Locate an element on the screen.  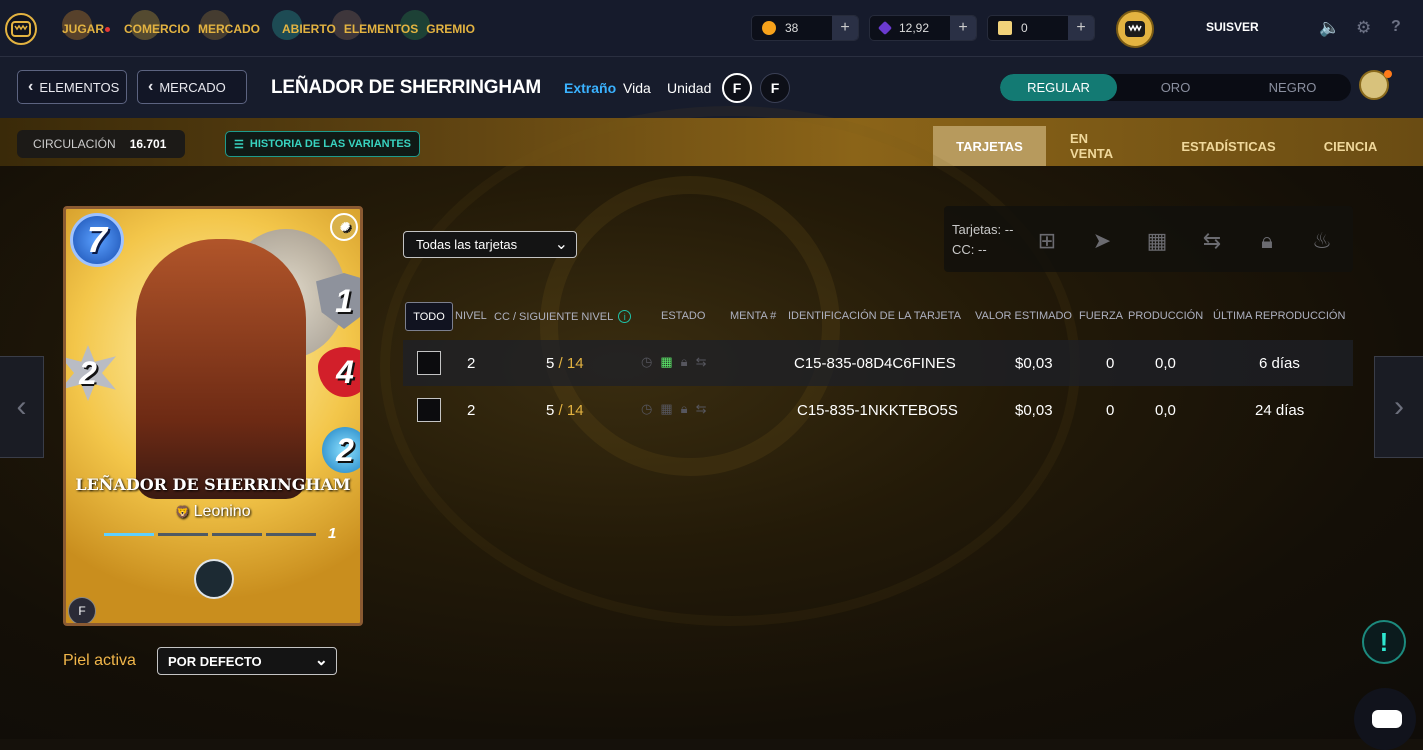
username: SUISVER is located at coordinates (1232, 27).